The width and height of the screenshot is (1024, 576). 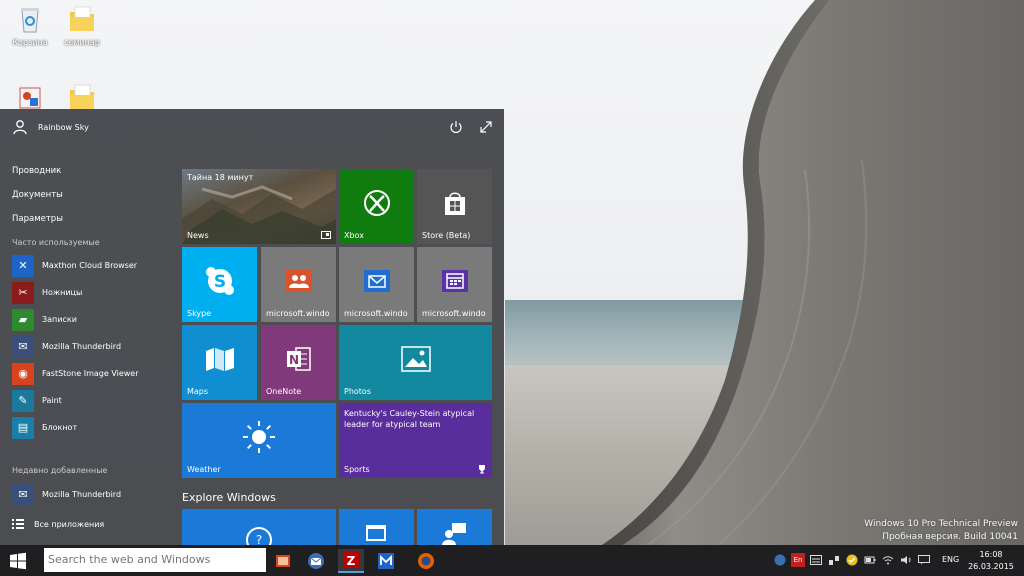 I want to click on thunderbird-tray-icon, so click(x=780, y=560).